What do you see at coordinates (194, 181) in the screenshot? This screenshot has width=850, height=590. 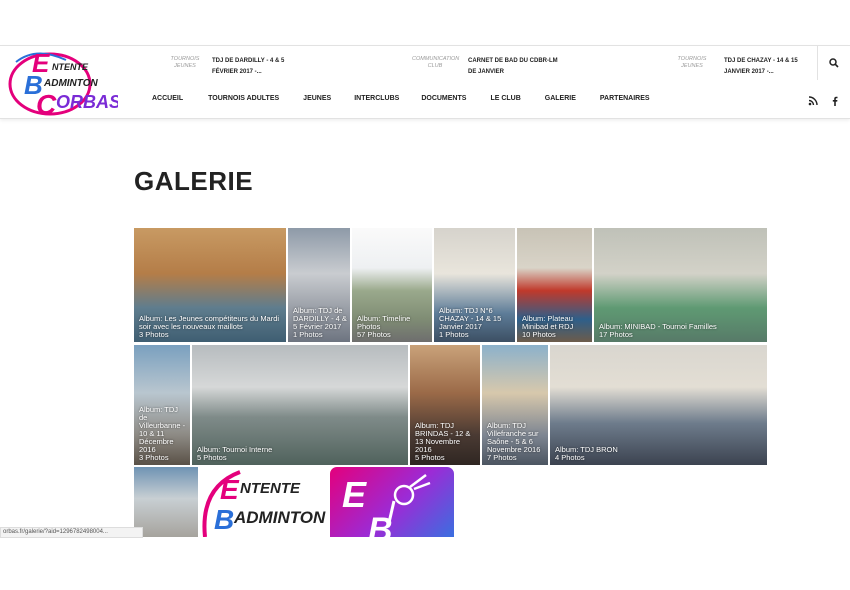 I see `page-title: GALERIE` at bounding box center [194, 181].